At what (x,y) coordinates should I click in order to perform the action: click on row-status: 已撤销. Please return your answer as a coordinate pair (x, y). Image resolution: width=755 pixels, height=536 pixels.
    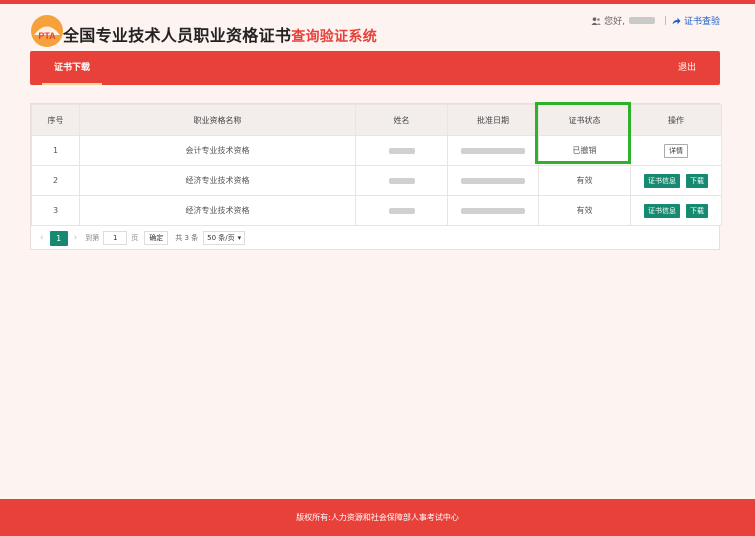
    Looking at the image, I should click on (584, 150).